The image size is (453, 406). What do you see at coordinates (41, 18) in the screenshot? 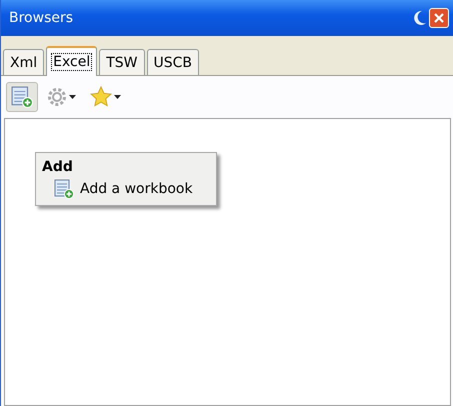
I see `window-title: Browsers` at bounding box center [41, 18].